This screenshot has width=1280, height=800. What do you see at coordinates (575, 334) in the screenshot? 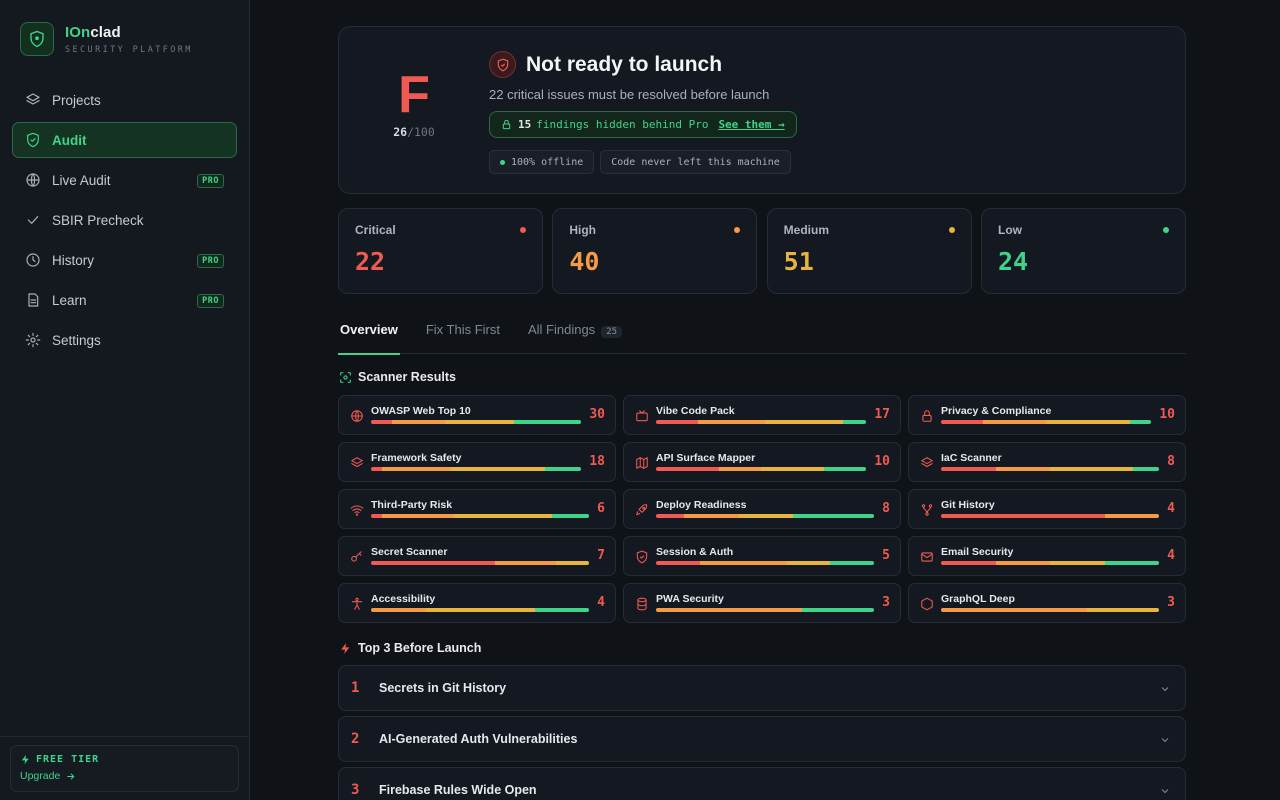
I see `tab-all-findings: All Findings 25` at bounding box center [575, 334].